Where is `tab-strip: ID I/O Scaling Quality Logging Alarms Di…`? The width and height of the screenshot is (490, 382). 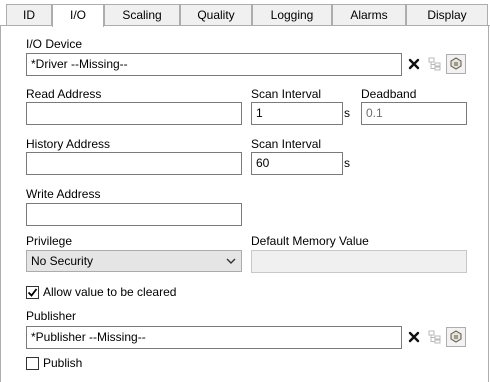 tab-strip: ID I/O Scaling Quality Logging Alarms Di… is located at coordinates (245, 15).